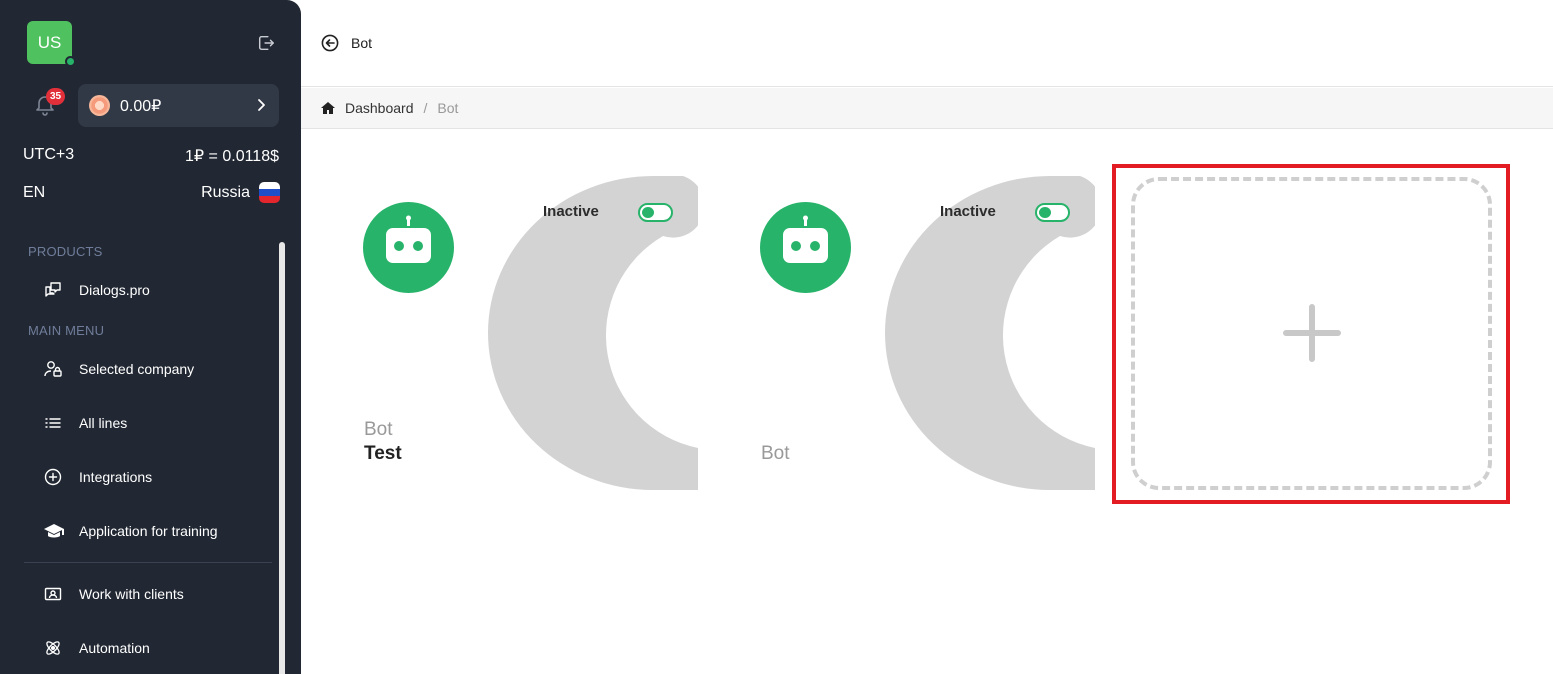  Describe the element at coordinates (927, 333) in the screenshot. I see `bot-card: Inactive Bot` at that location.